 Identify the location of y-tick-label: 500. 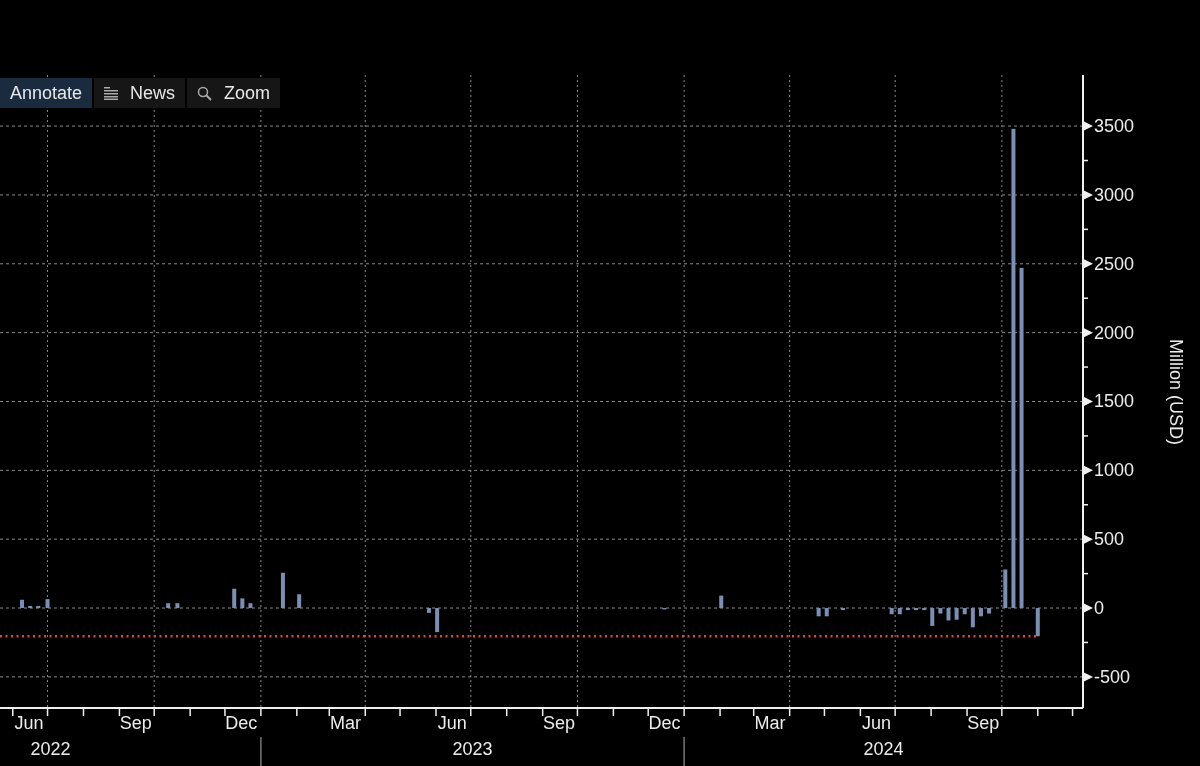
(1109, 539).